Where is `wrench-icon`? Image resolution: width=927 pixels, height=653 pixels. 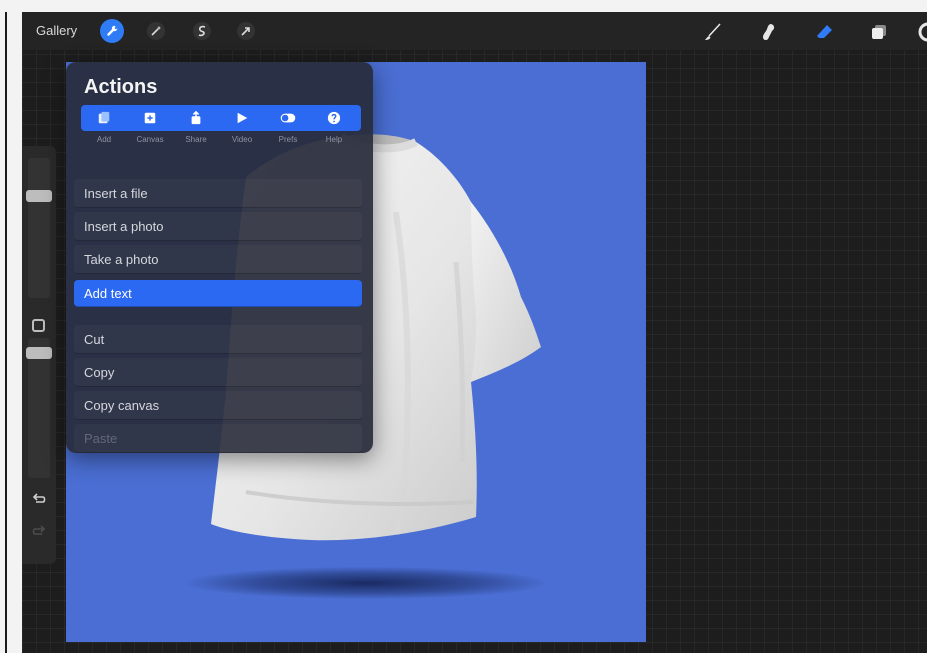 wrench-icon is located at coordinates (112, 31).